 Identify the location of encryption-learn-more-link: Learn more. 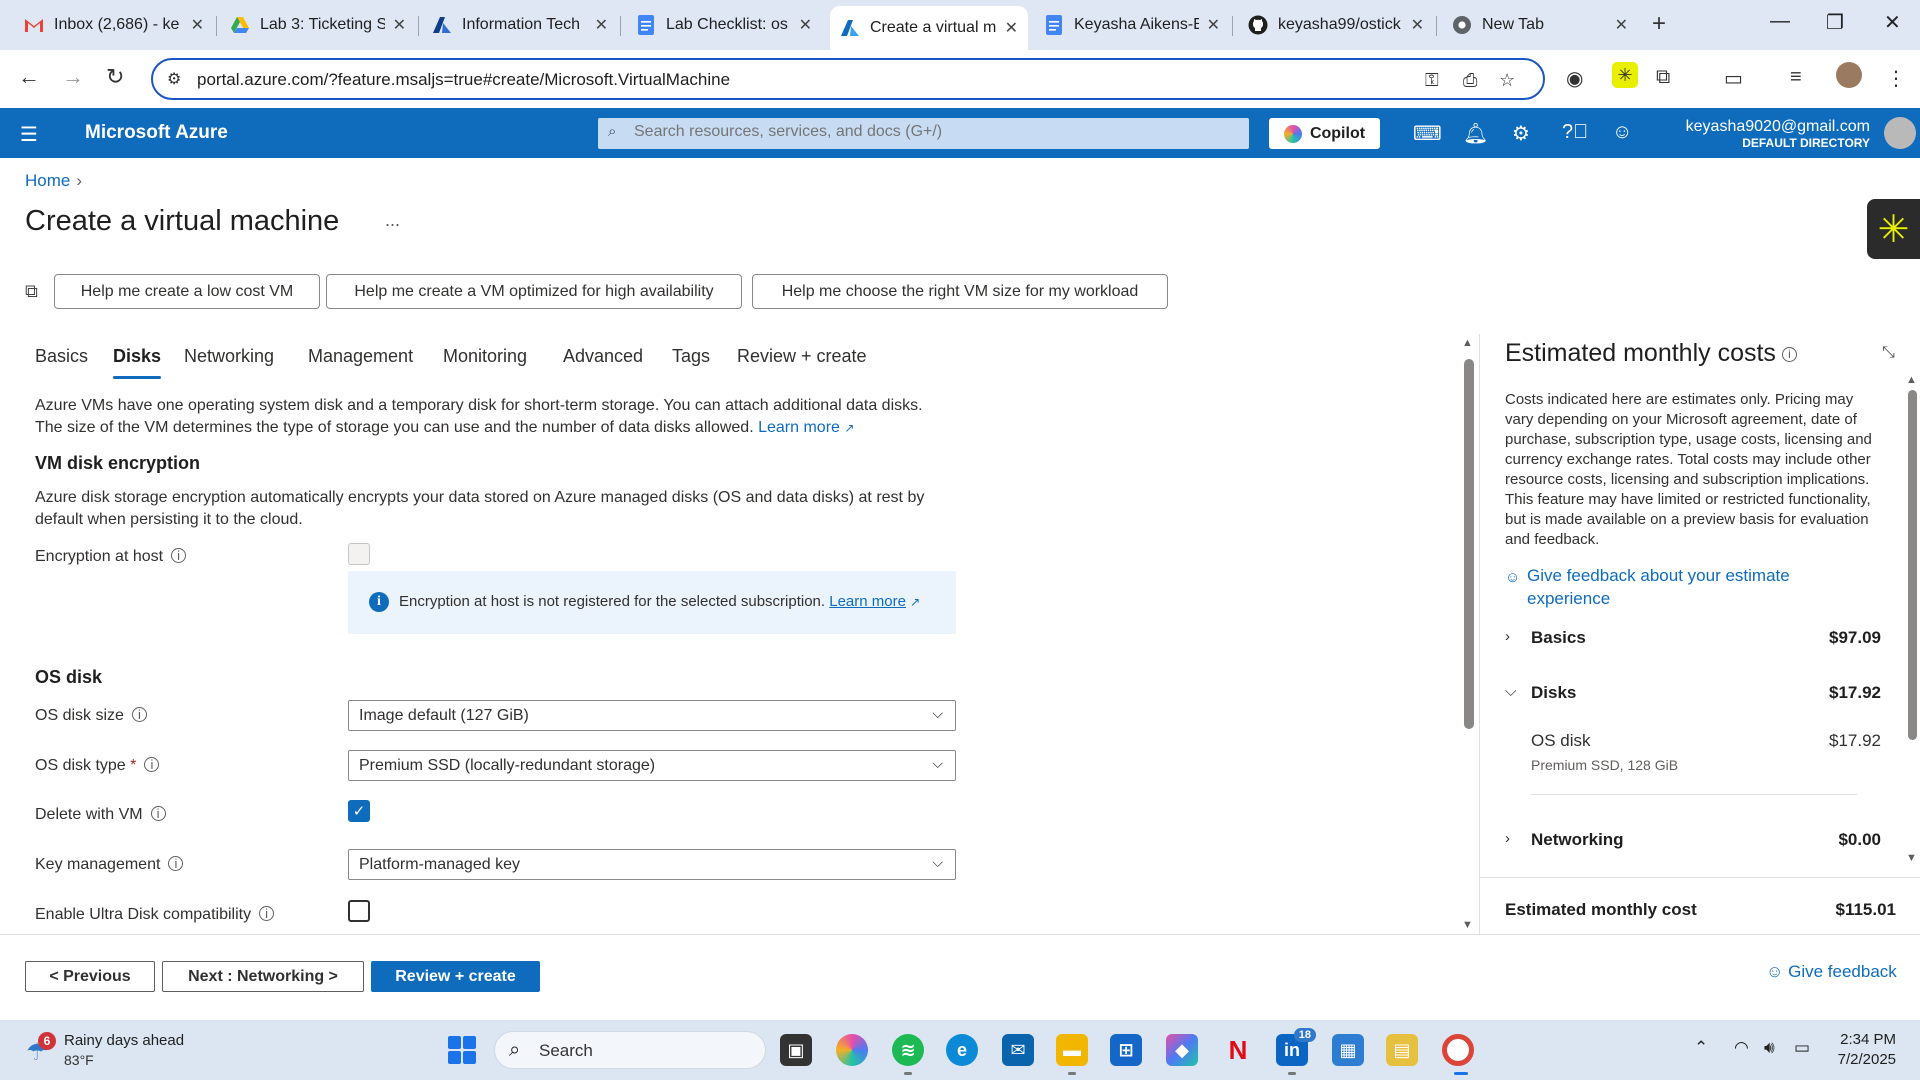
(867, 601).